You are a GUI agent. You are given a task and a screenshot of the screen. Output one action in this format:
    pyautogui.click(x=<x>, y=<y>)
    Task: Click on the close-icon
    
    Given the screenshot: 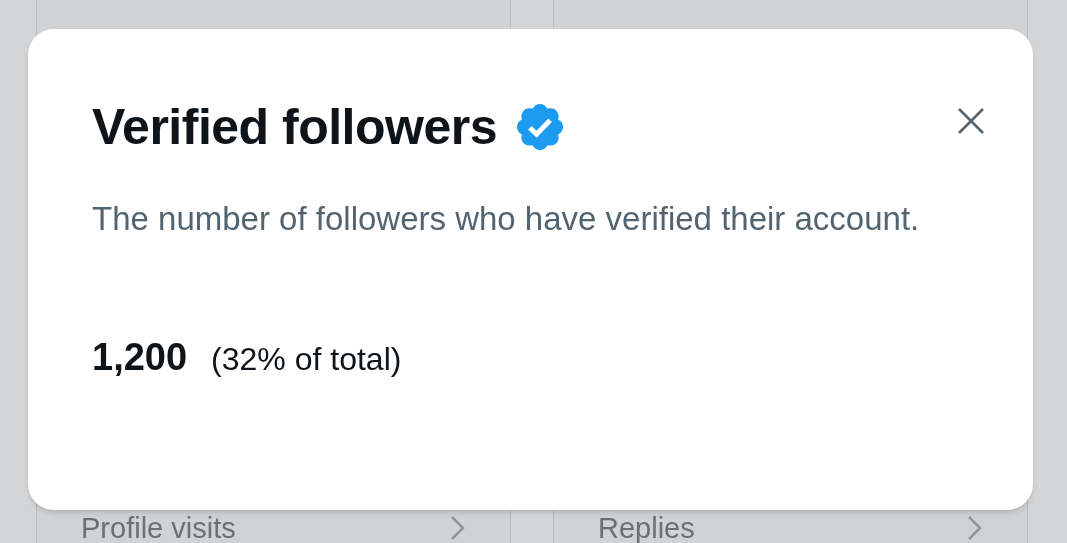 What is the action you would take?
    pyautogui.click(x=971, y=121)
    